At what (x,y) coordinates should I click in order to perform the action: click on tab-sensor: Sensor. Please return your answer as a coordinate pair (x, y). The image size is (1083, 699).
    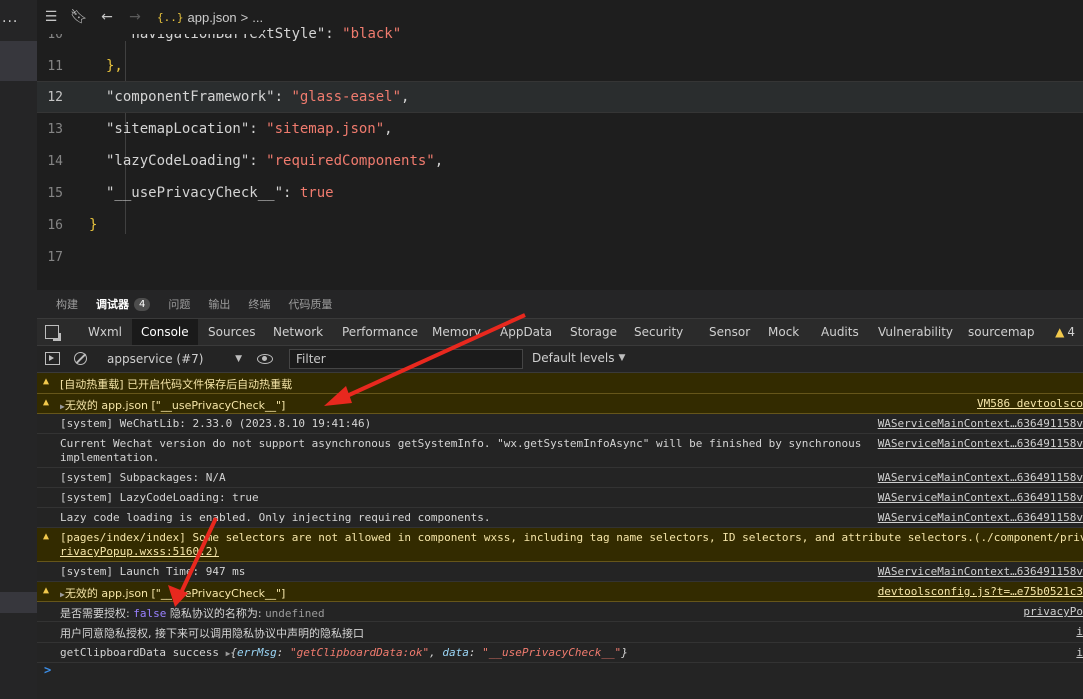
    Looking at the image, I should click on (729, 332).